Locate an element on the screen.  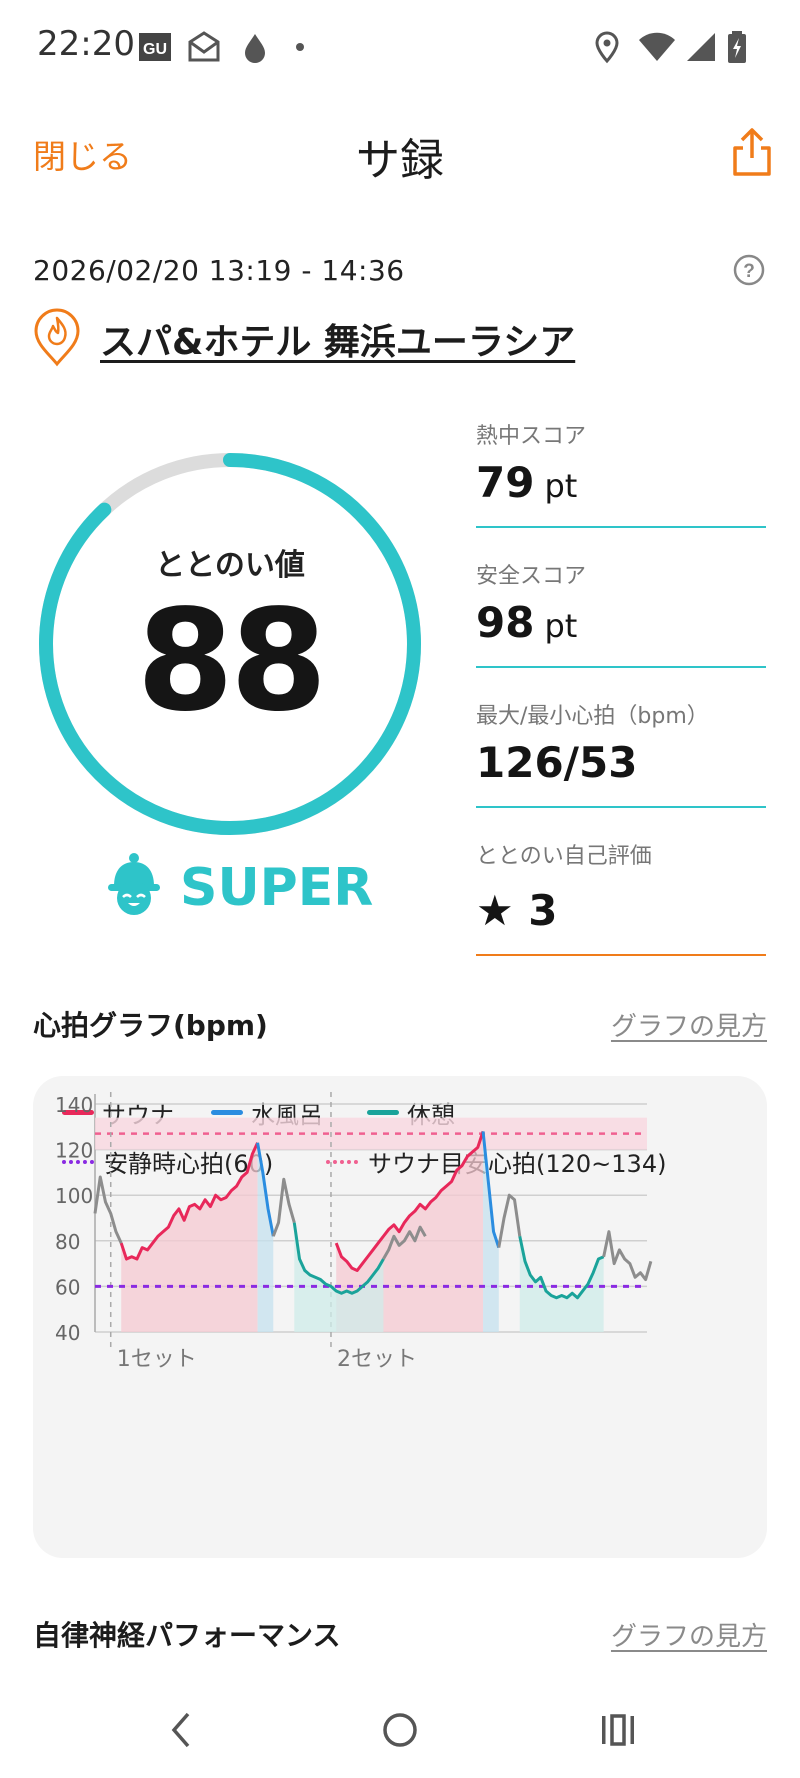
gu-icon: GU is located at coordinates (155, 47).